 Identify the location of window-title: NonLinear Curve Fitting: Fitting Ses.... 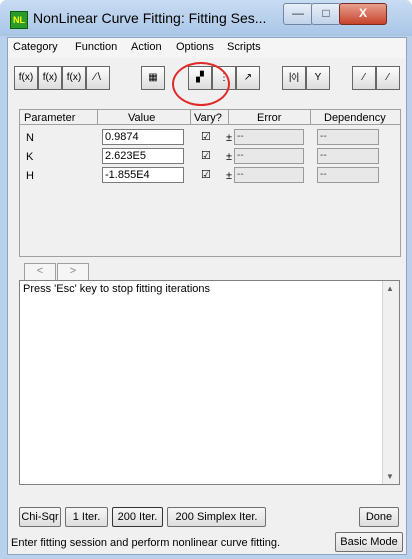
(150, 18).